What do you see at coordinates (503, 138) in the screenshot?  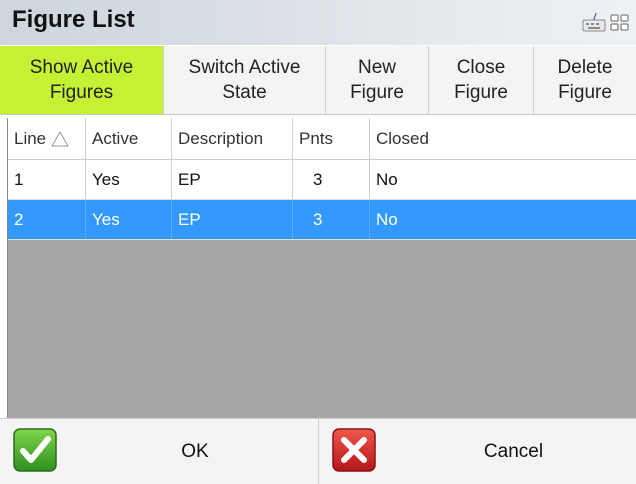 I see `column-header-closed: Closed` at bounding box center [503, 138].